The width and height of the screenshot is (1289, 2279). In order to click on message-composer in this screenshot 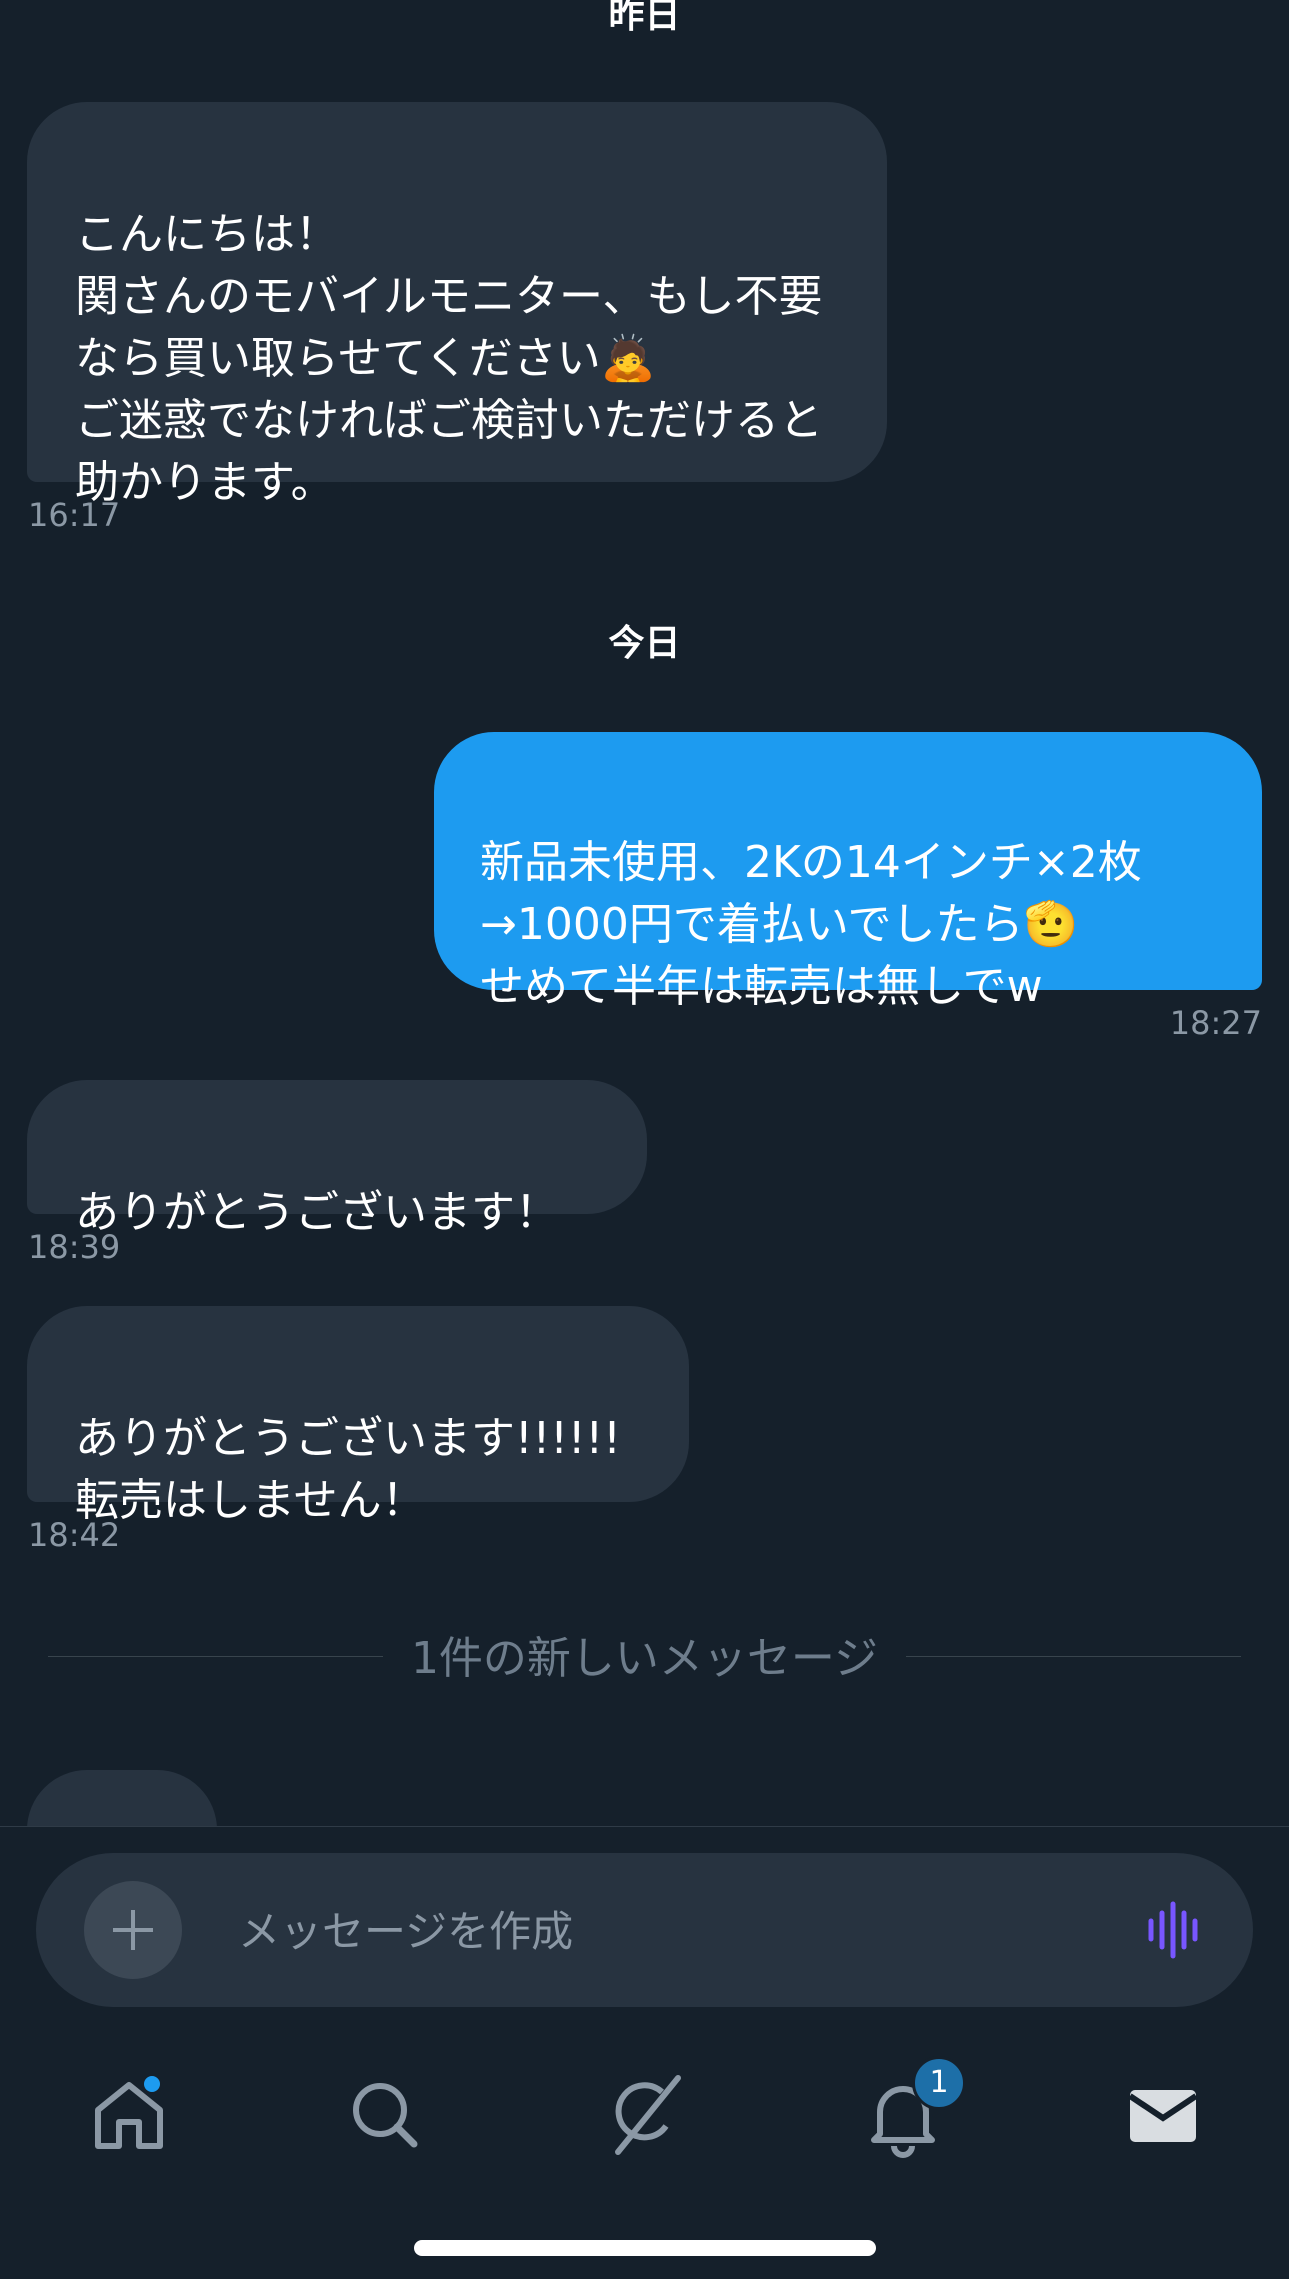, I will do `click(644, 1930)`.